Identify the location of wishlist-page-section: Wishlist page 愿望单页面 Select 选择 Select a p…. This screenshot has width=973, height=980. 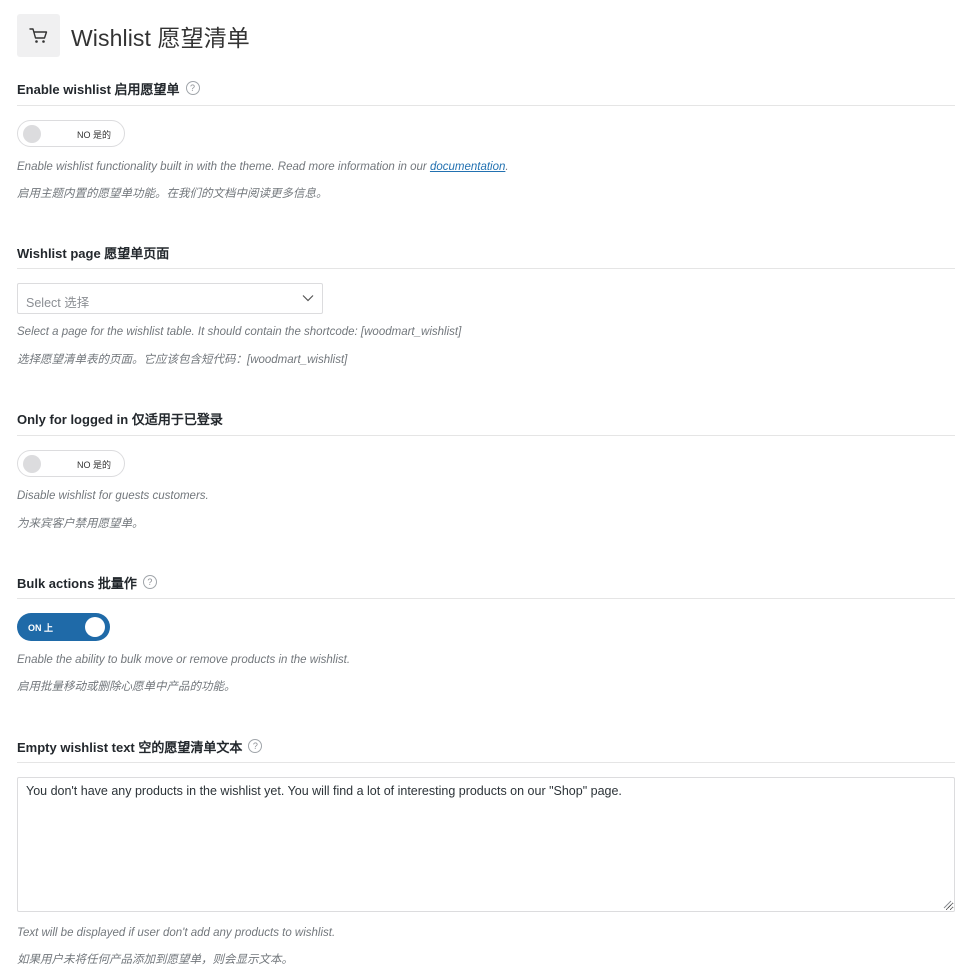
(486, 308).